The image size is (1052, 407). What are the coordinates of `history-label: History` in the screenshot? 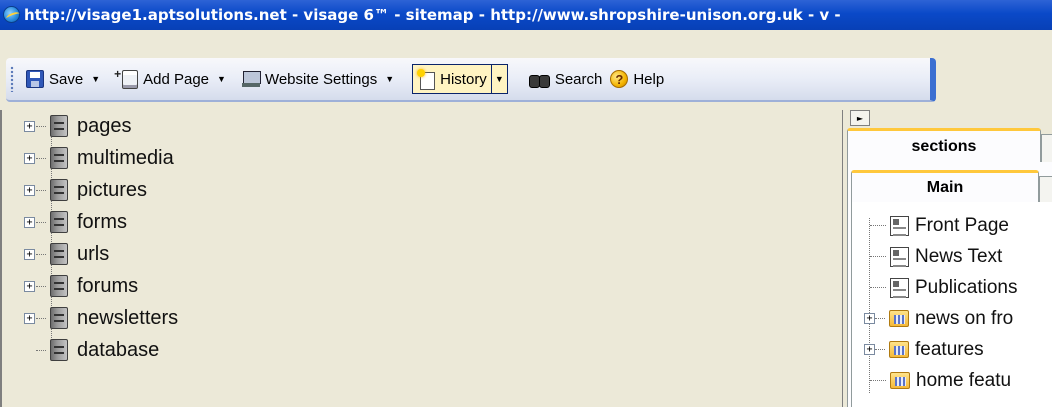 It's located at (463, 79).